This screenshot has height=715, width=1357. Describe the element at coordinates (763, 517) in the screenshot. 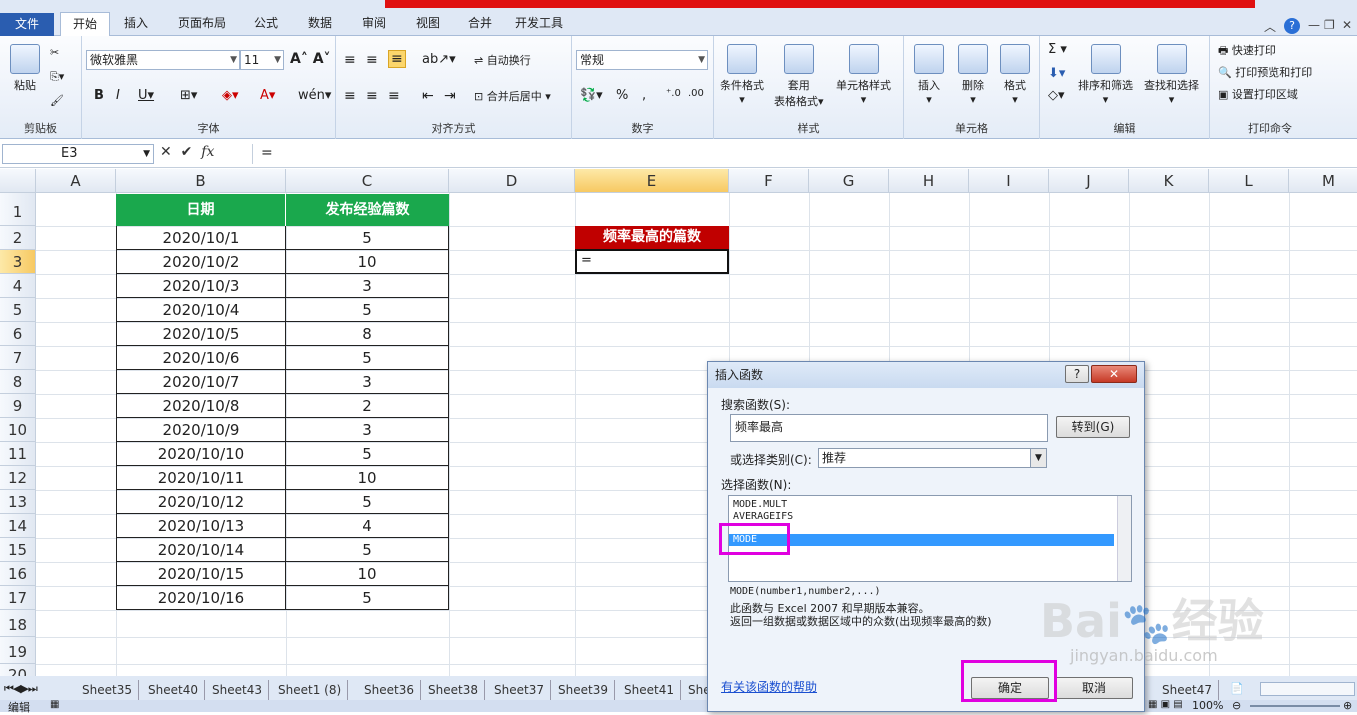

I see `list-item: AVERAGEIFS` at that location.